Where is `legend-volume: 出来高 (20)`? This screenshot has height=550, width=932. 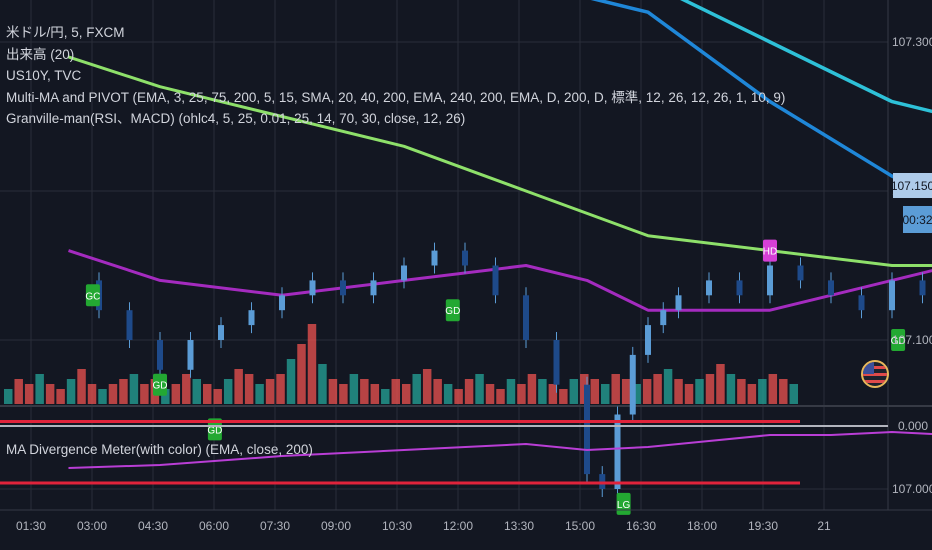
legend-volume: 出来高 (20) is located at coordinates (395, 55).